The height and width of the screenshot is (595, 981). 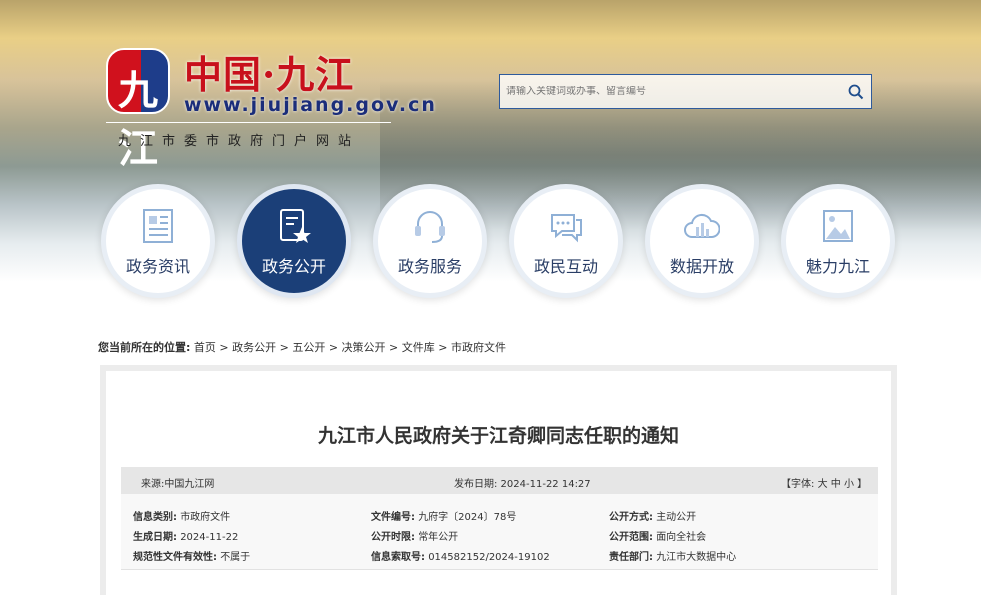 I want to click on info-doc-number: 文件编号: 九府字〔2024〕78号, so click(x=444, y=517).